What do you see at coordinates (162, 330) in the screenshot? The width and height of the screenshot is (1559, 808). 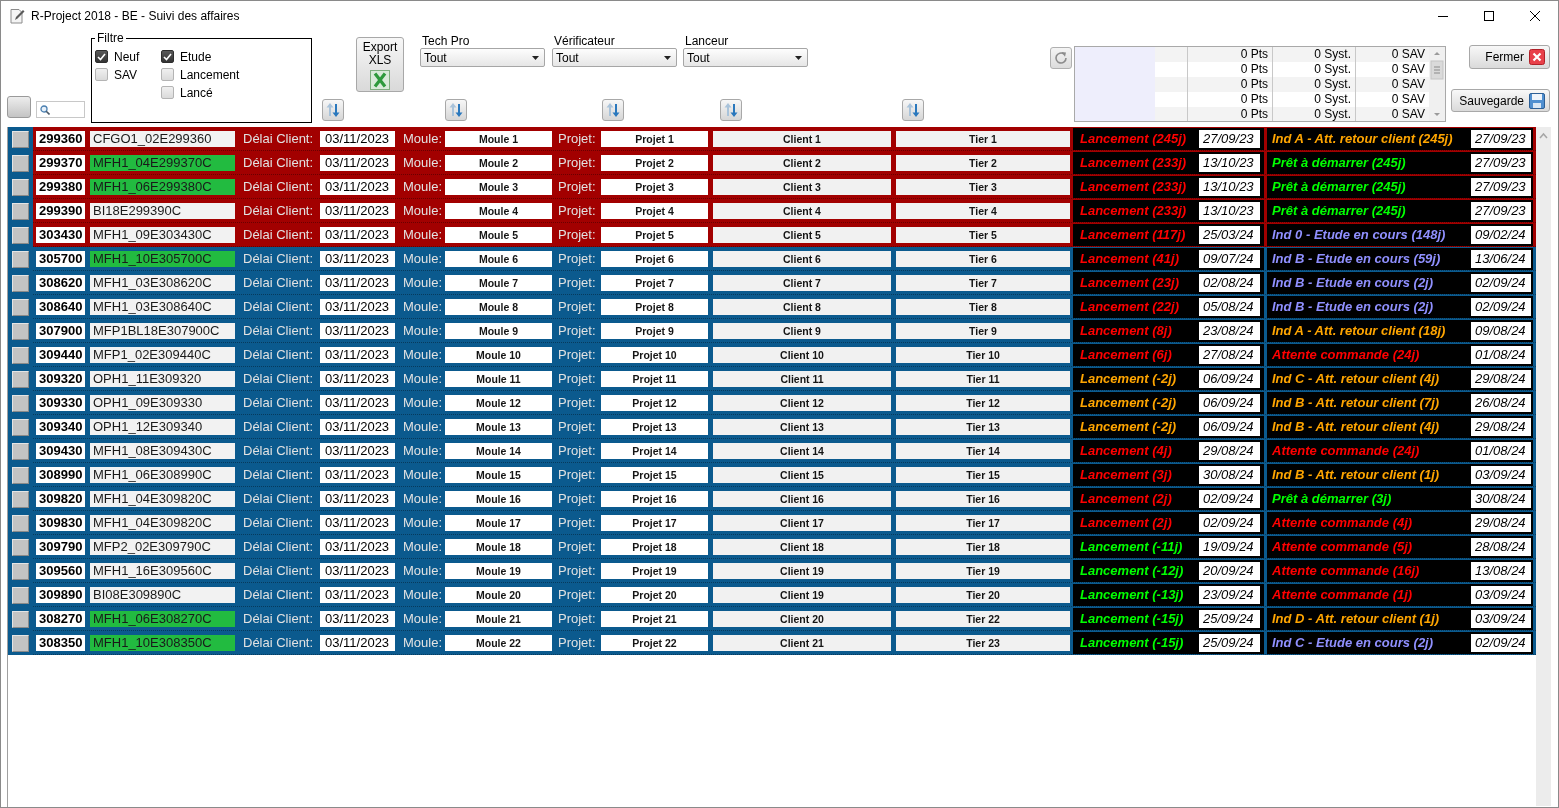 I see `code-cell: MFP1BL18E307900C` at bounding box center [162, 330].